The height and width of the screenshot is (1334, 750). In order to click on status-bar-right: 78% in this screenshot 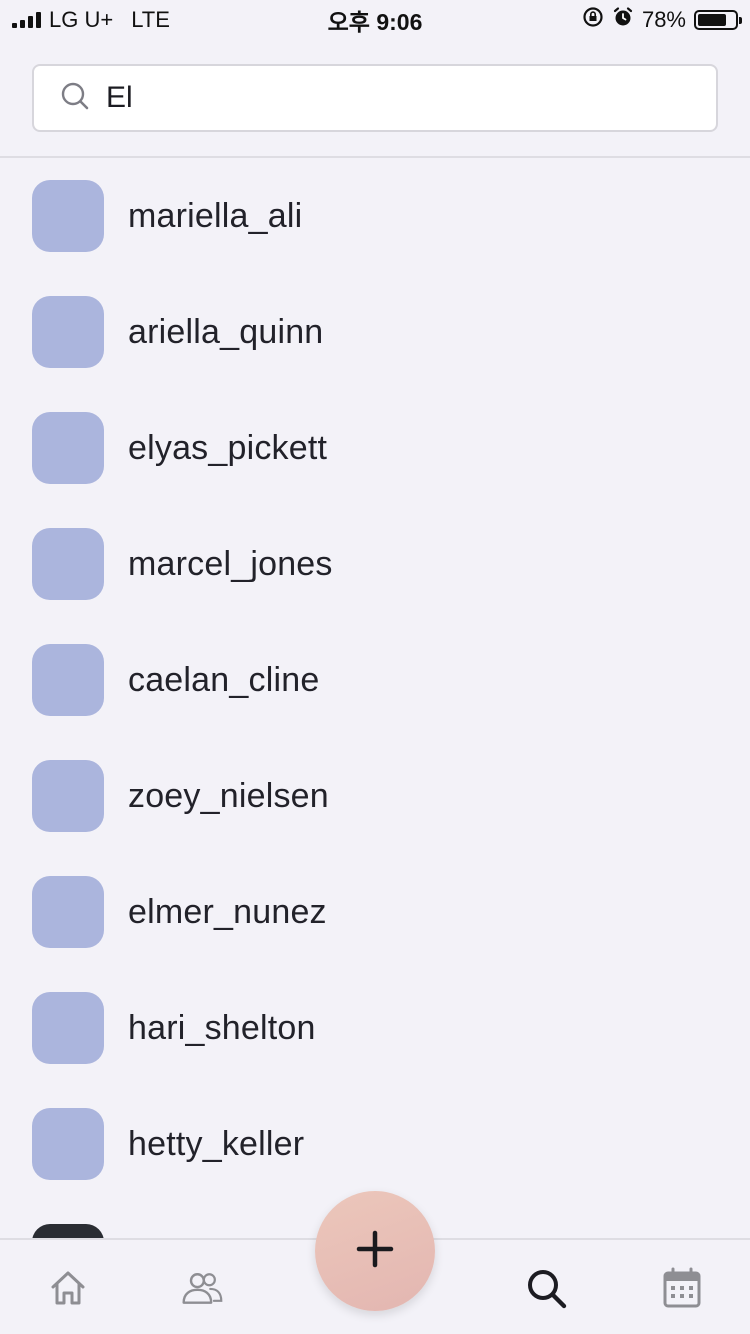, I will do `click(662, 20)`.